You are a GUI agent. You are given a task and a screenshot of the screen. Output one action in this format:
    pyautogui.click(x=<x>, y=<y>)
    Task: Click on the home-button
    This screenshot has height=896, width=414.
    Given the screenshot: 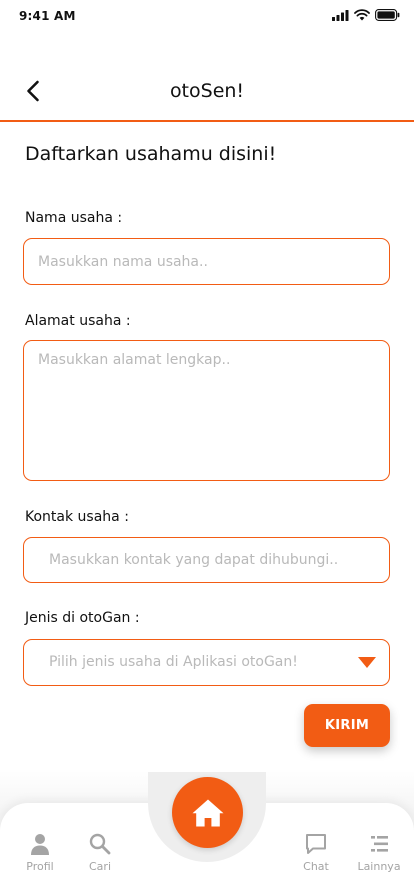 What is the action you would take?
    pyautogui.click(x=207, y=812)
    